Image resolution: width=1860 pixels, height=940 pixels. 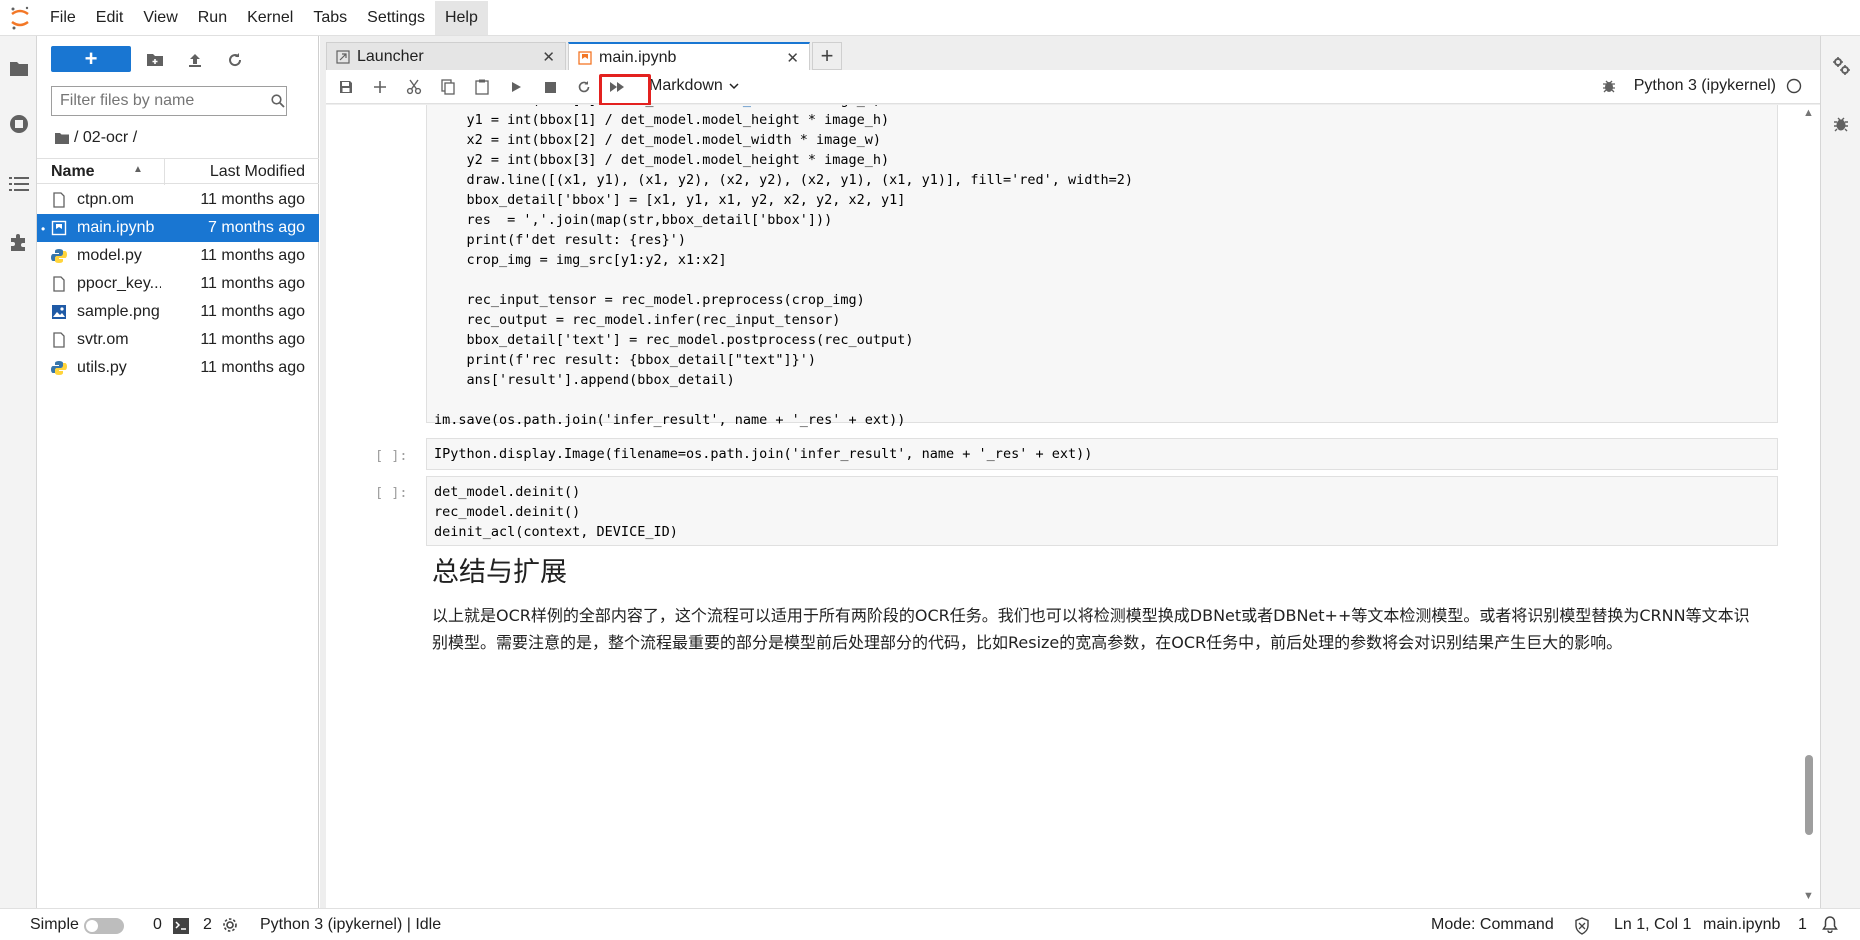 What do you see at coordinates (178, 340) in the screenshot?
I see `list-item: svtr.om 11 months ago` at bounding box center [178, 340].